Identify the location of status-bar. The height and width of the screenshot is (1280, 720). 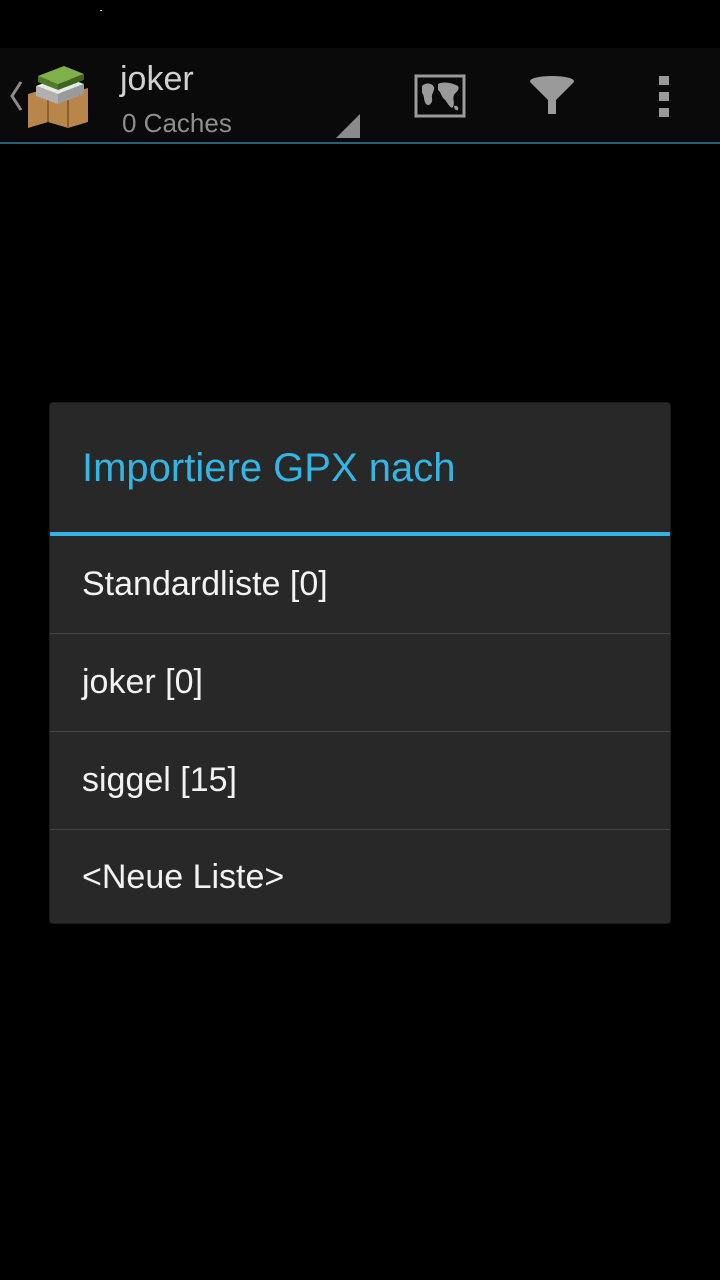
(360, 24).